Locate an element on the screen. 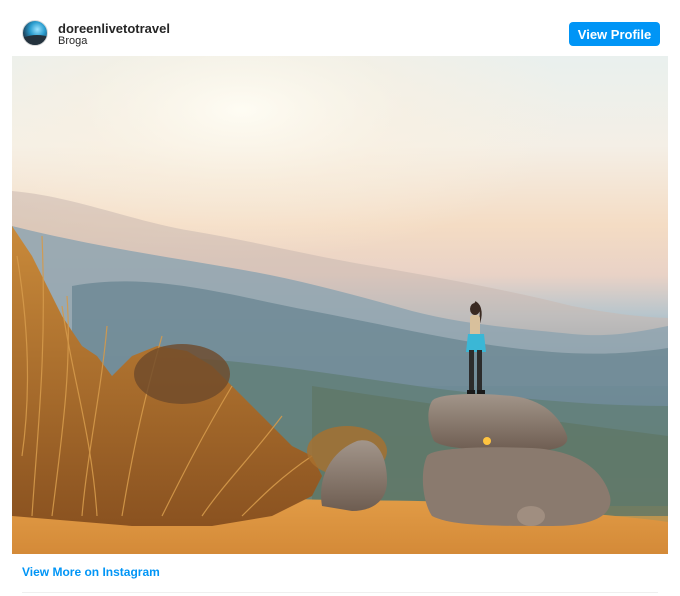 The width and height of the screenshot is (680, 596). view-profile-button: View Profile is located at coordinates (614, 34).